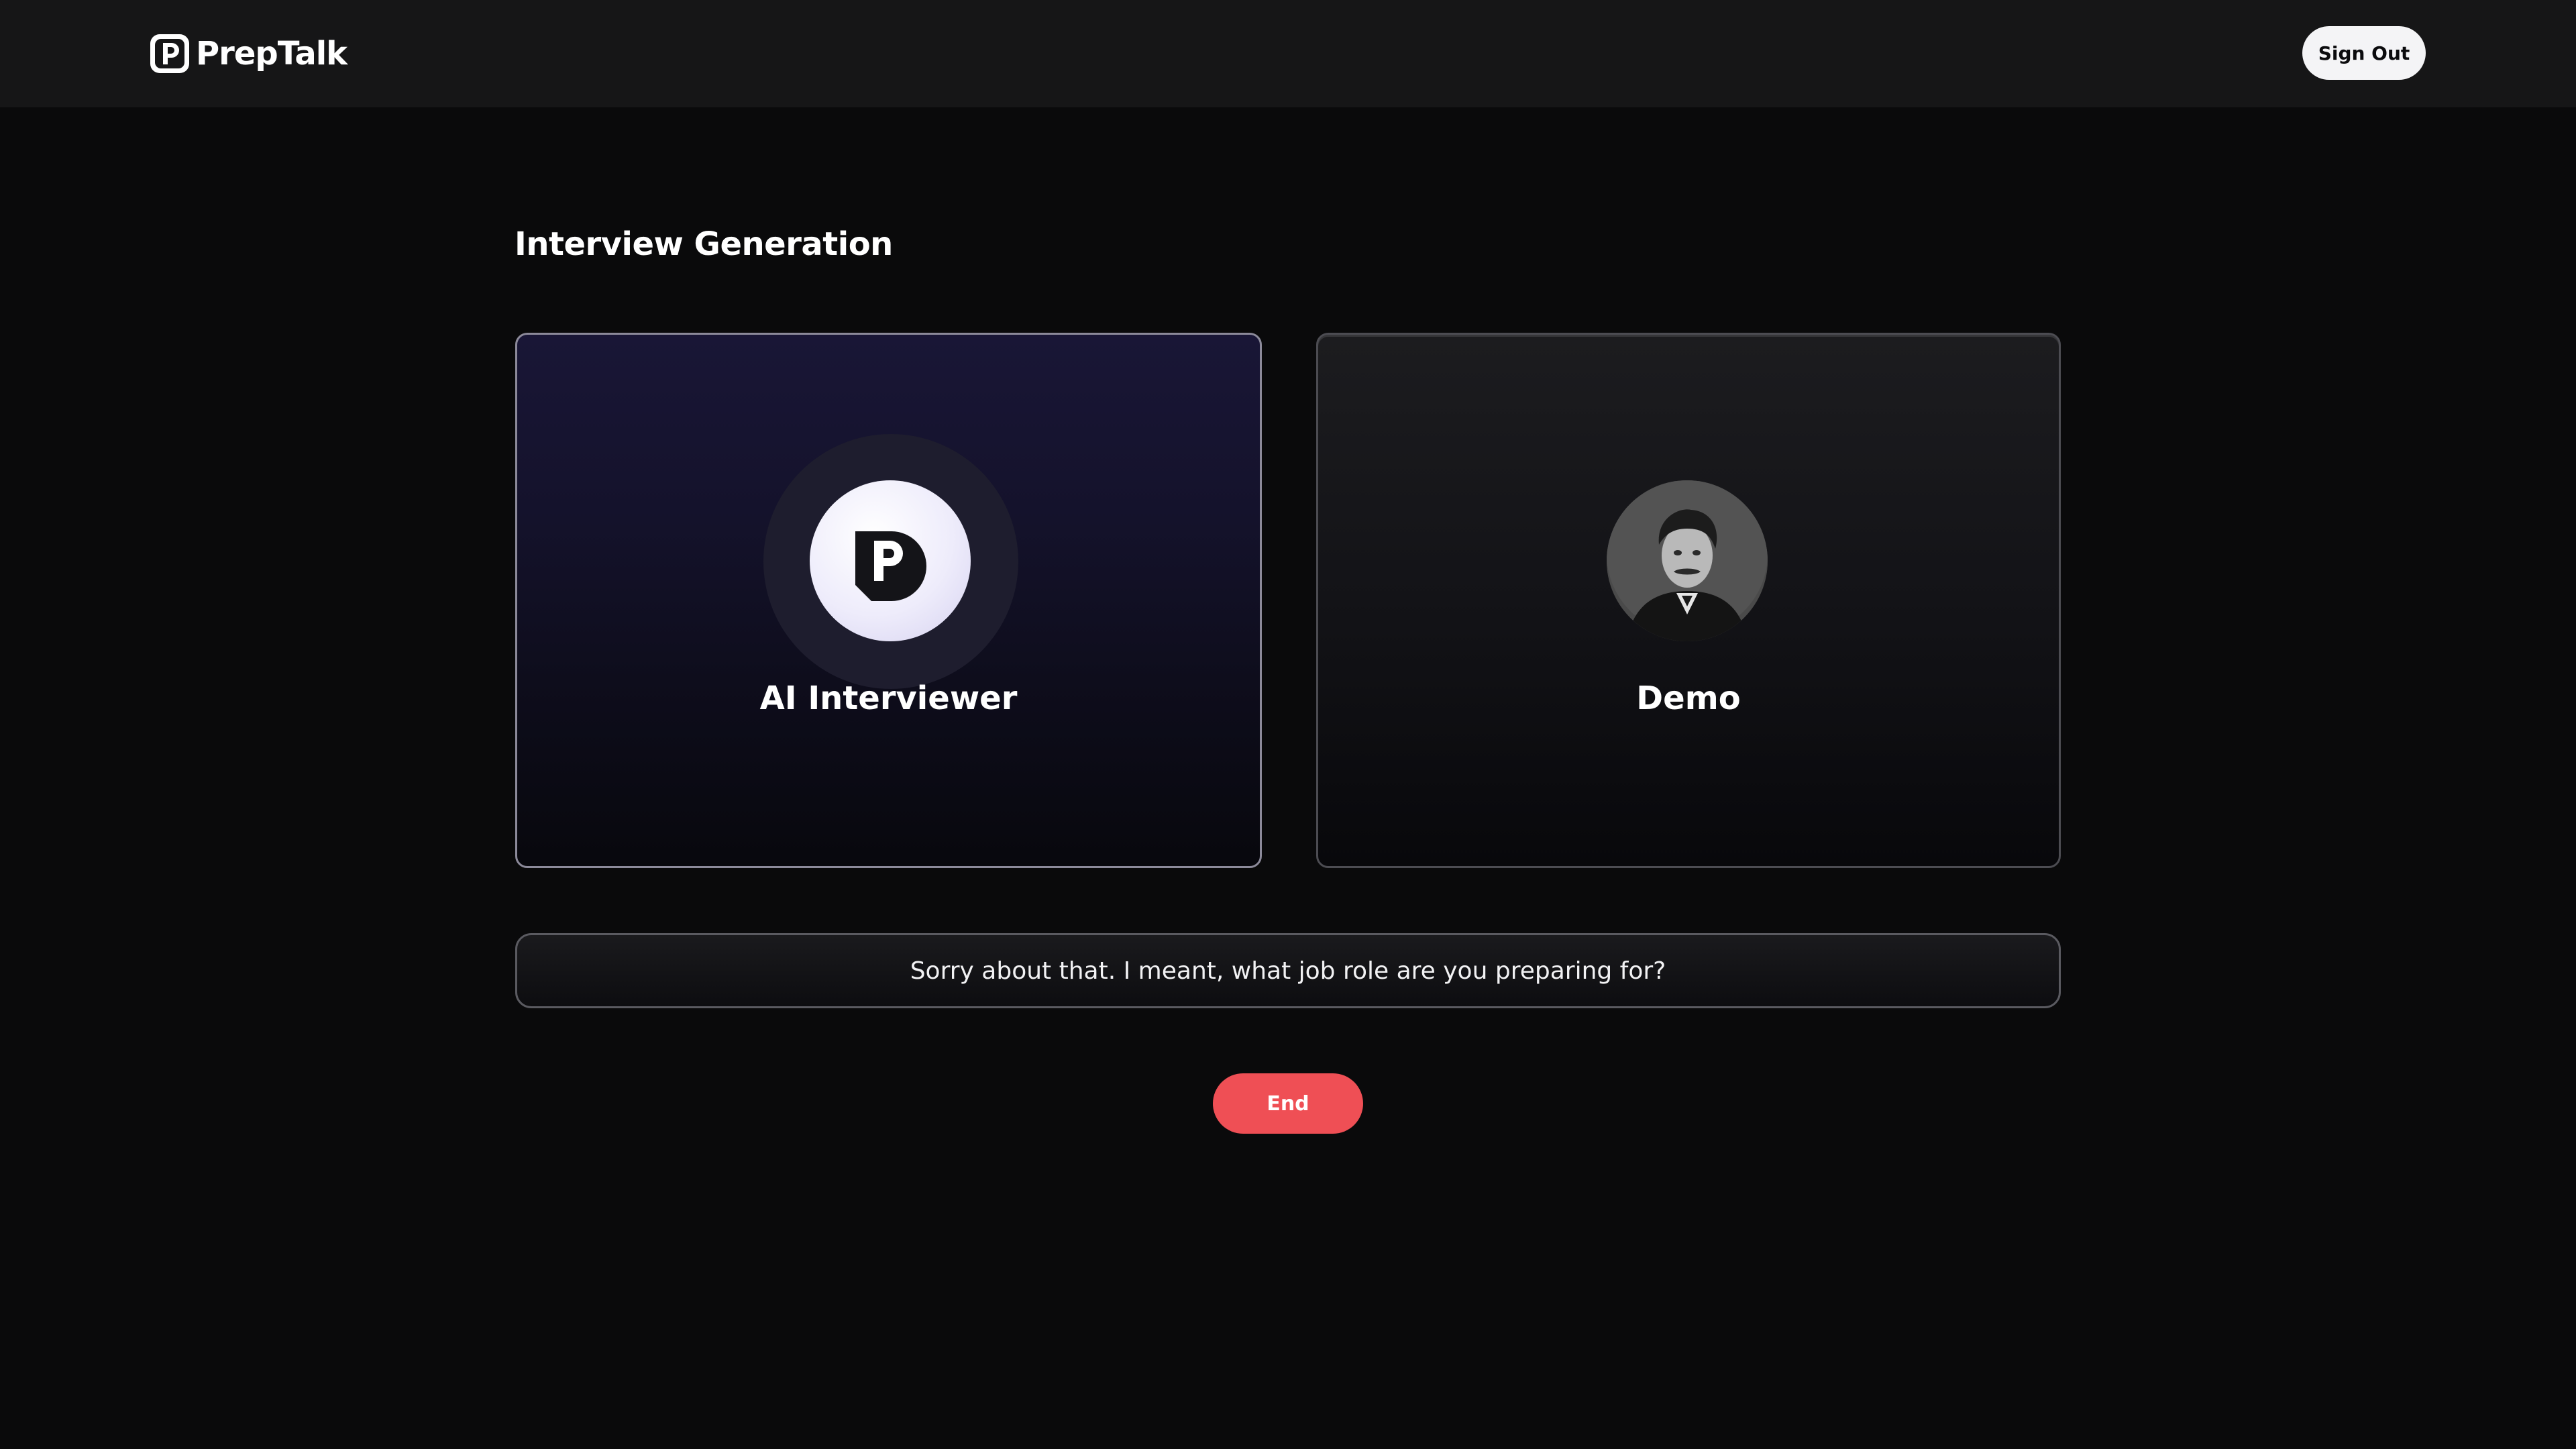 Image resolution: width=2576 pixels, height=1449 pixels. Describe the element at coordinates (704, 244) in the screenshot. I see `page-title: Interview Generation` at that location.